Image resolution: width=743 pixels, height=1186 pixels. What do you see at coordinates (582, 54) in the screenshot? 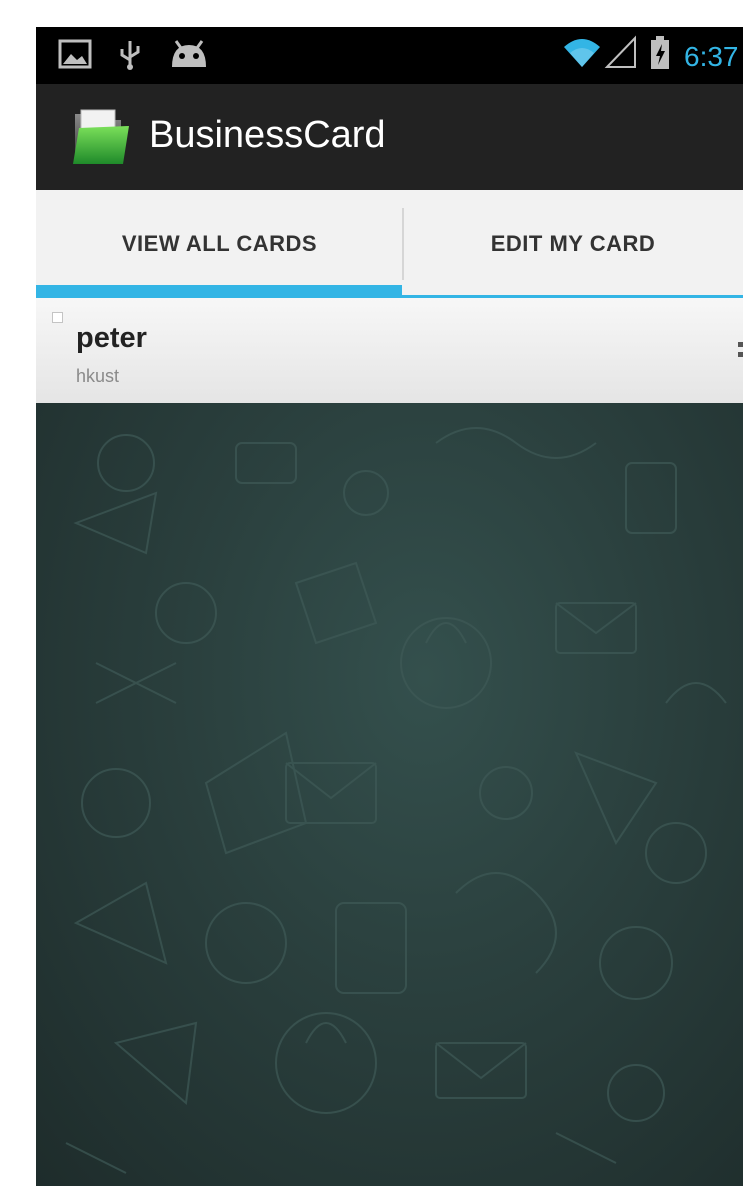
I see `wifi-icon` at bounding box center [582, 54].